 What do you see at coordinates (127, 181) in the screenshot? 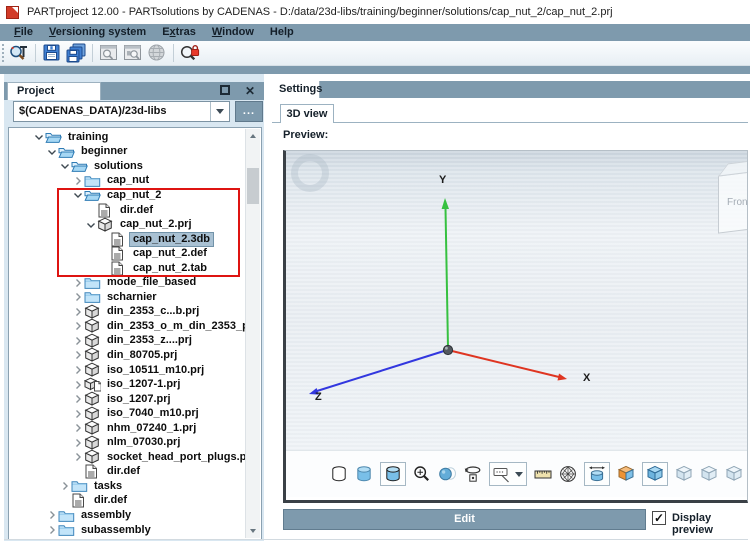
I see `tree-item-cap-nut: cap_nut` at bounding box center [127, 181].